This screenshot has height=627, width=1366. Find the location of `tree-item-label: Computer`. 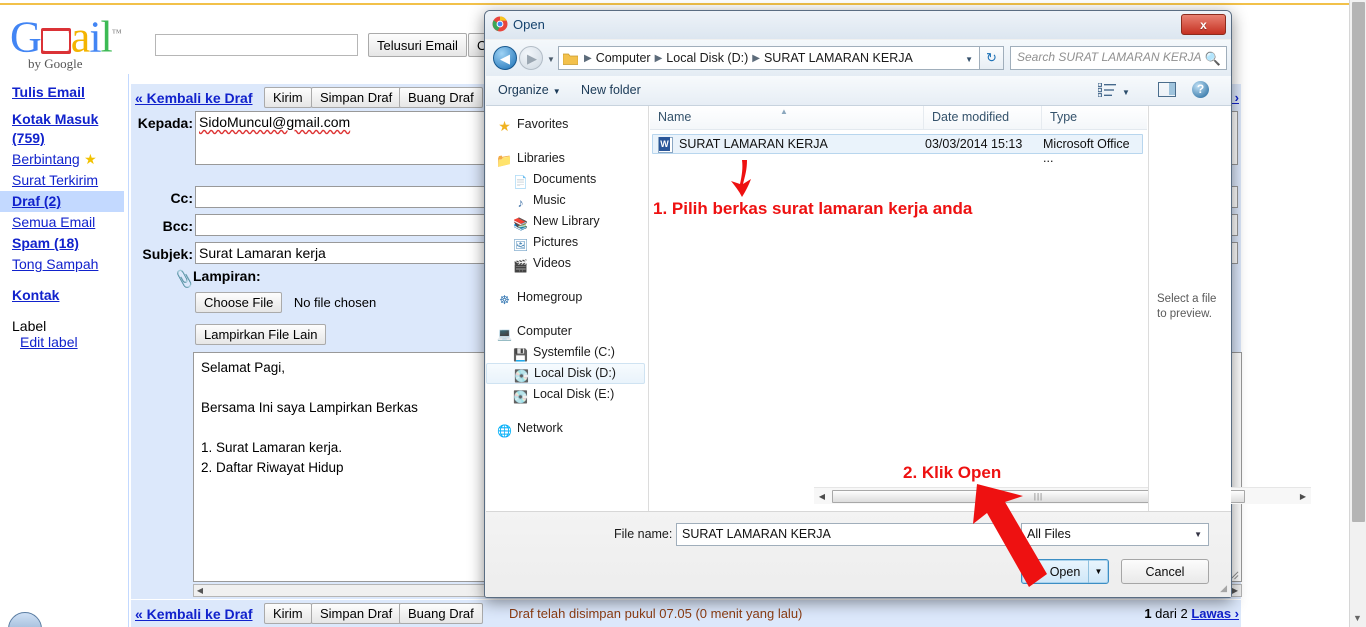

tree-item-label: Computer is located at coordinates (544, 331).